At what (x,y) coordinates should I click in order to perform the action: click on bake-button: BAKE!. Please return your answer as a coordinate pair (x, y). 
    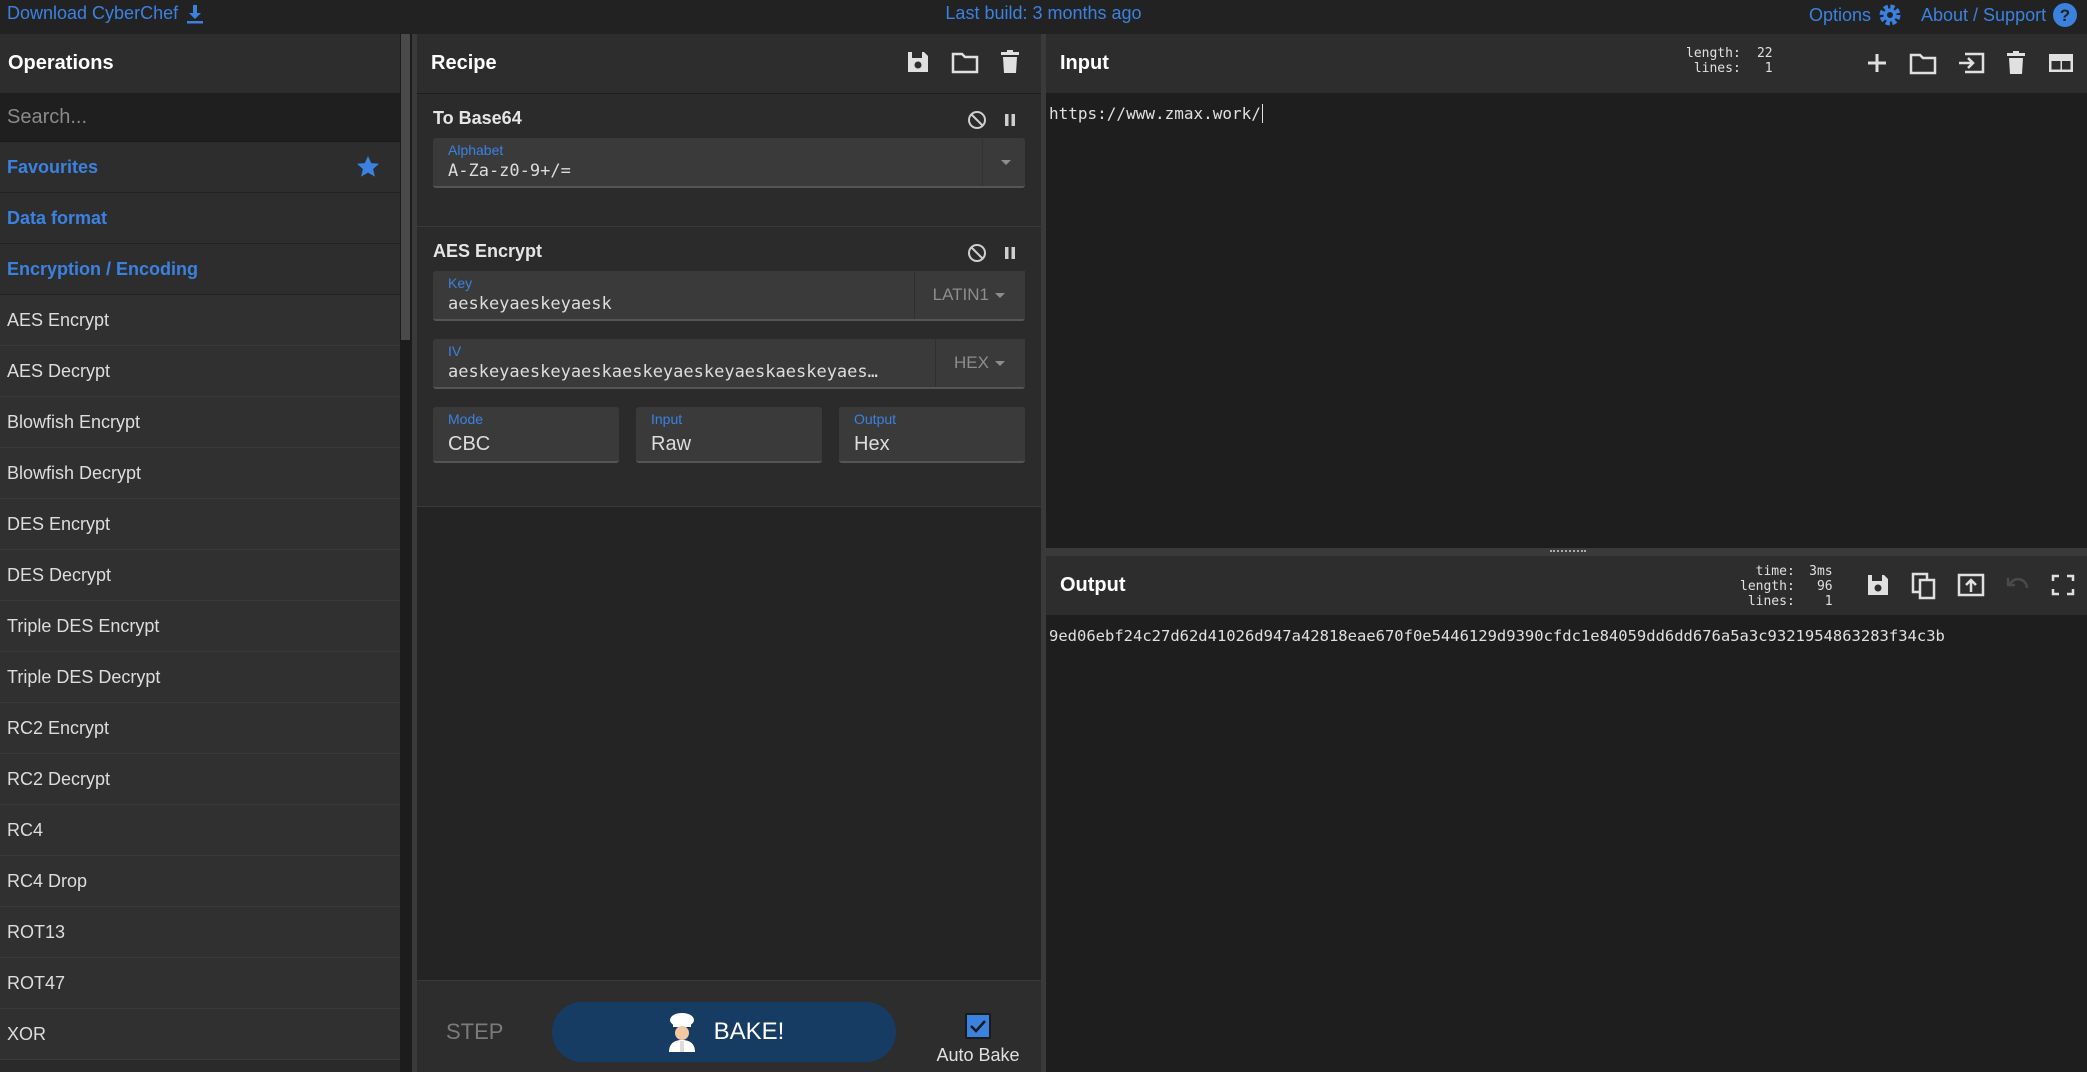
    Looking at the image, I should click on (724, 1032).